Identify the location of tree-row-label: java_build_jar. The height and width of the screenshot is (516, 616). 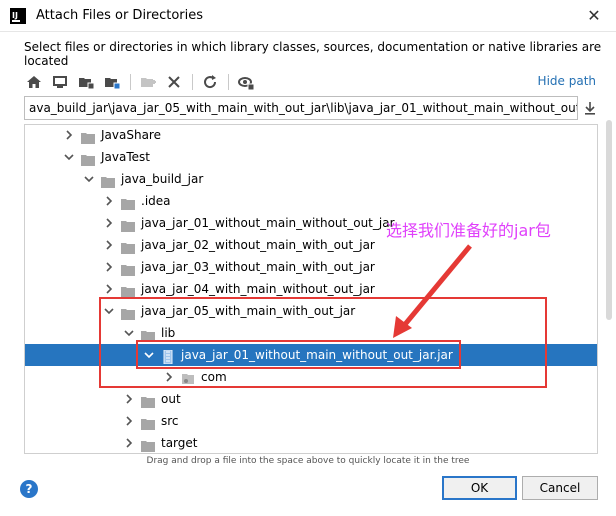
(162, 179).